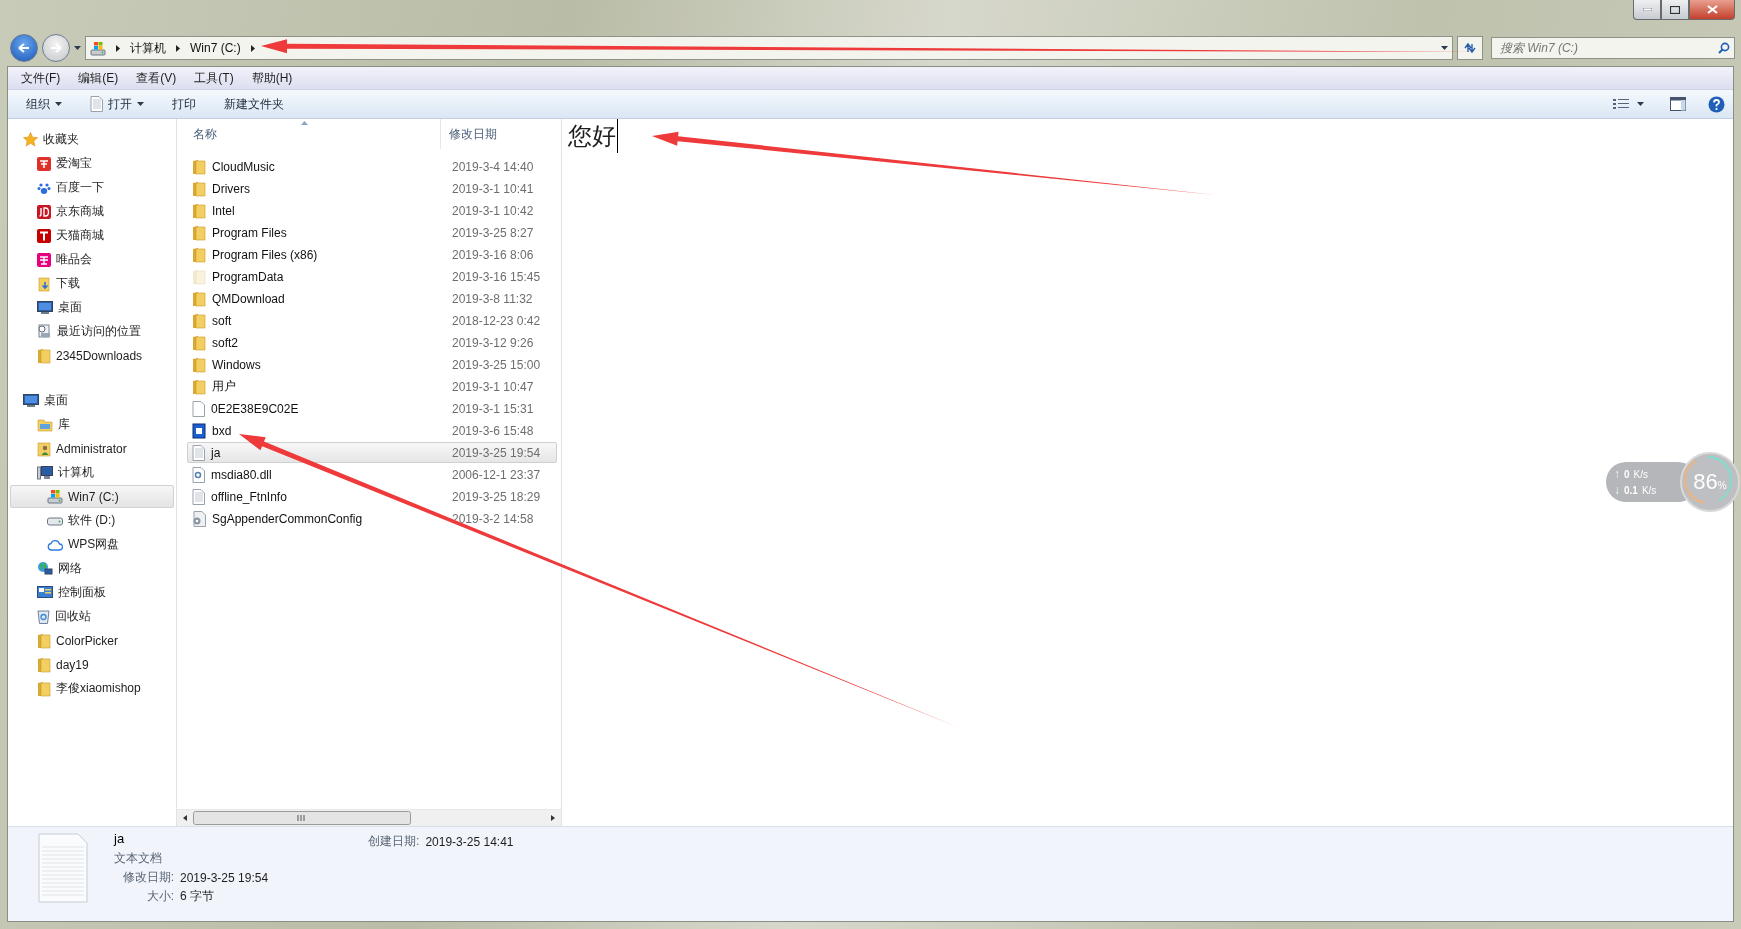 Image resolution: width=1741 pixels, height=929 pixels. What do you see at coordinates (469, 841) in the screenshot?
I see `detail-value: 2019-3-25 14:41` at bounding box center [469, 841].